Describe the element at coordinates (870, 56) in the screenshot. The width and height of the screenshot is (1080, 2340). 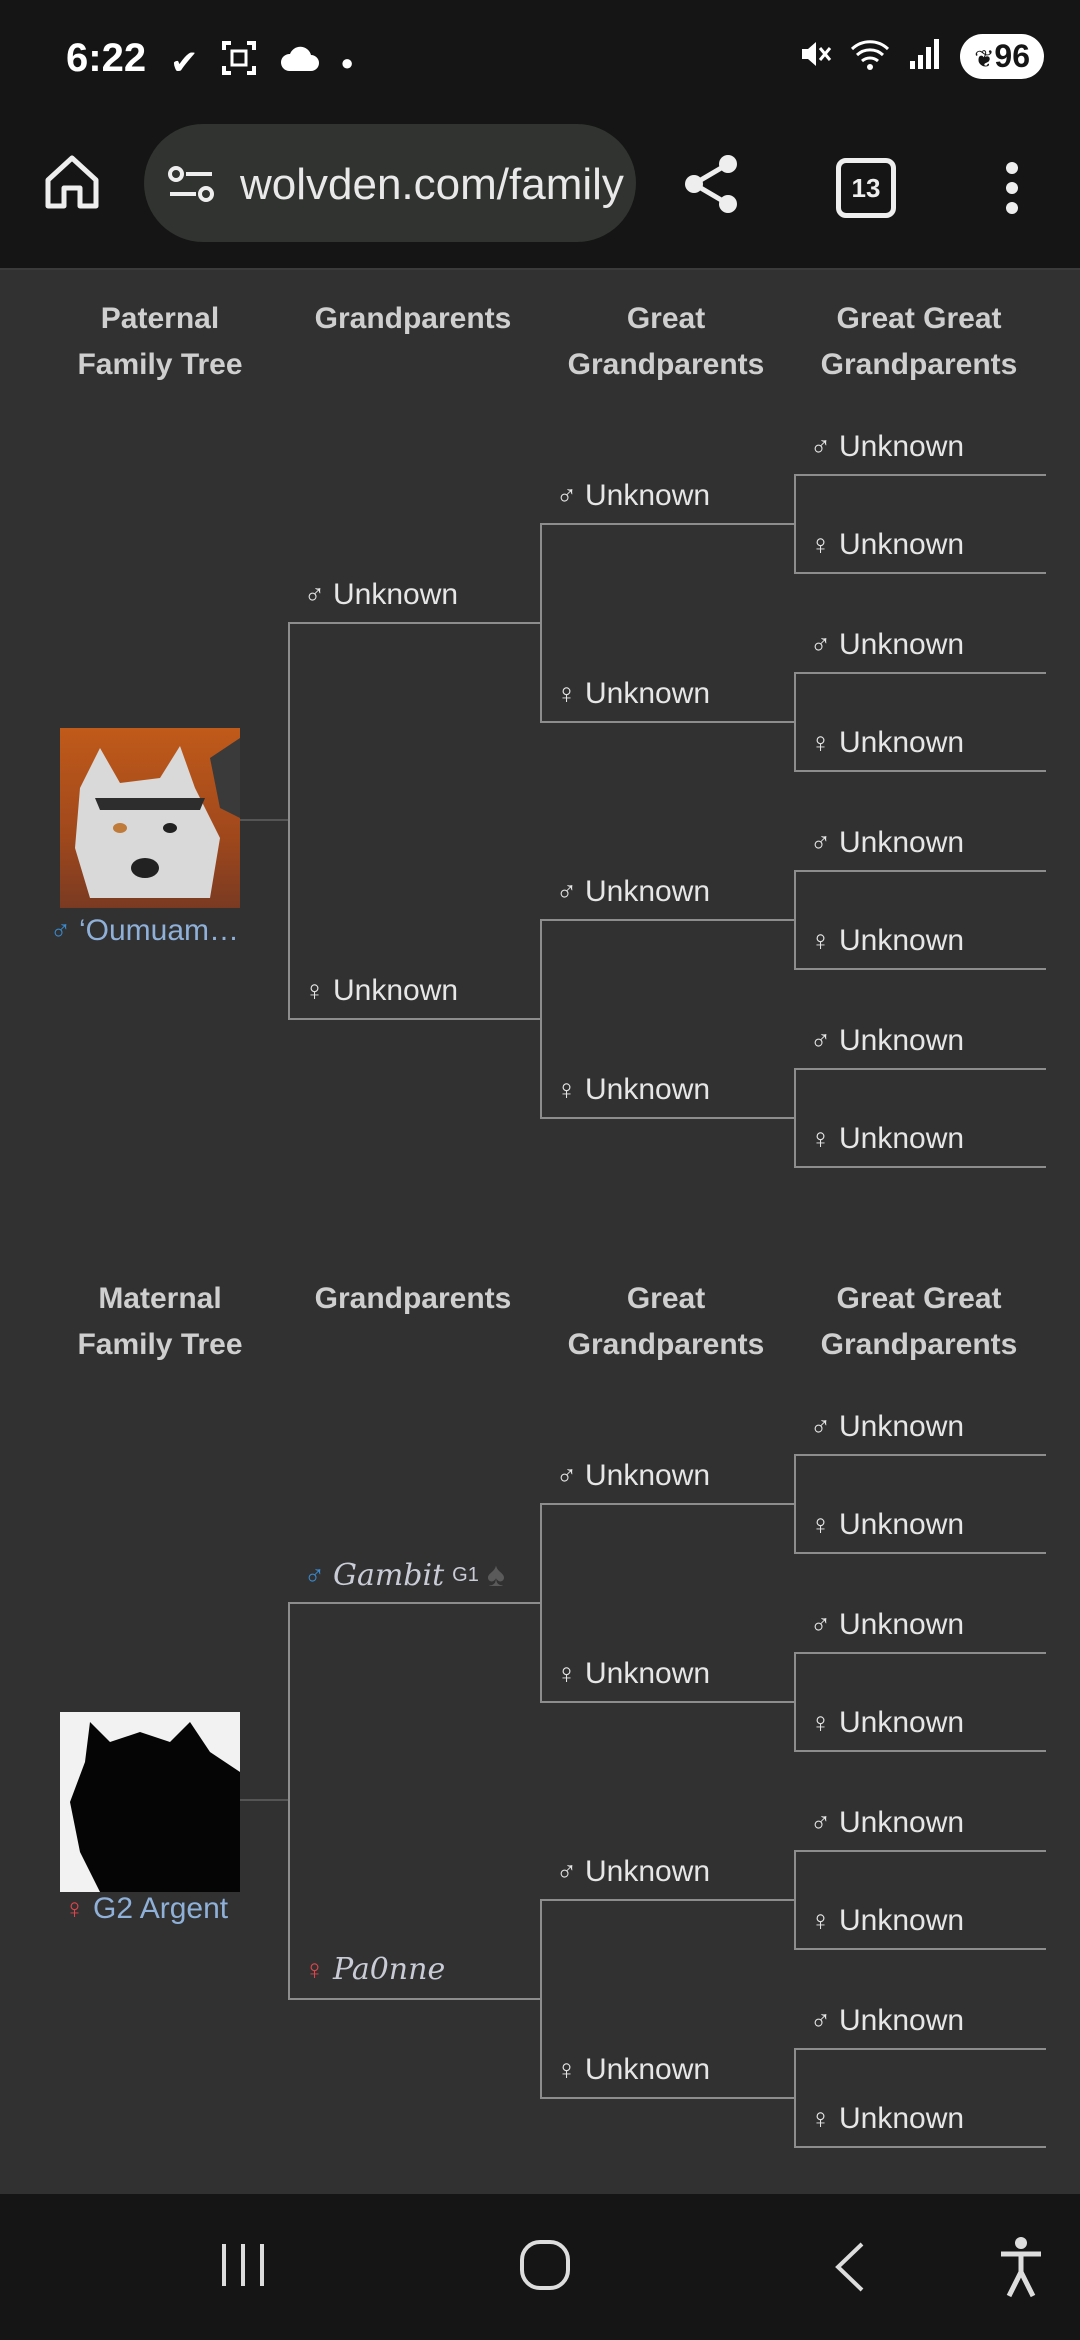
I see `wifi-icon` at that location.